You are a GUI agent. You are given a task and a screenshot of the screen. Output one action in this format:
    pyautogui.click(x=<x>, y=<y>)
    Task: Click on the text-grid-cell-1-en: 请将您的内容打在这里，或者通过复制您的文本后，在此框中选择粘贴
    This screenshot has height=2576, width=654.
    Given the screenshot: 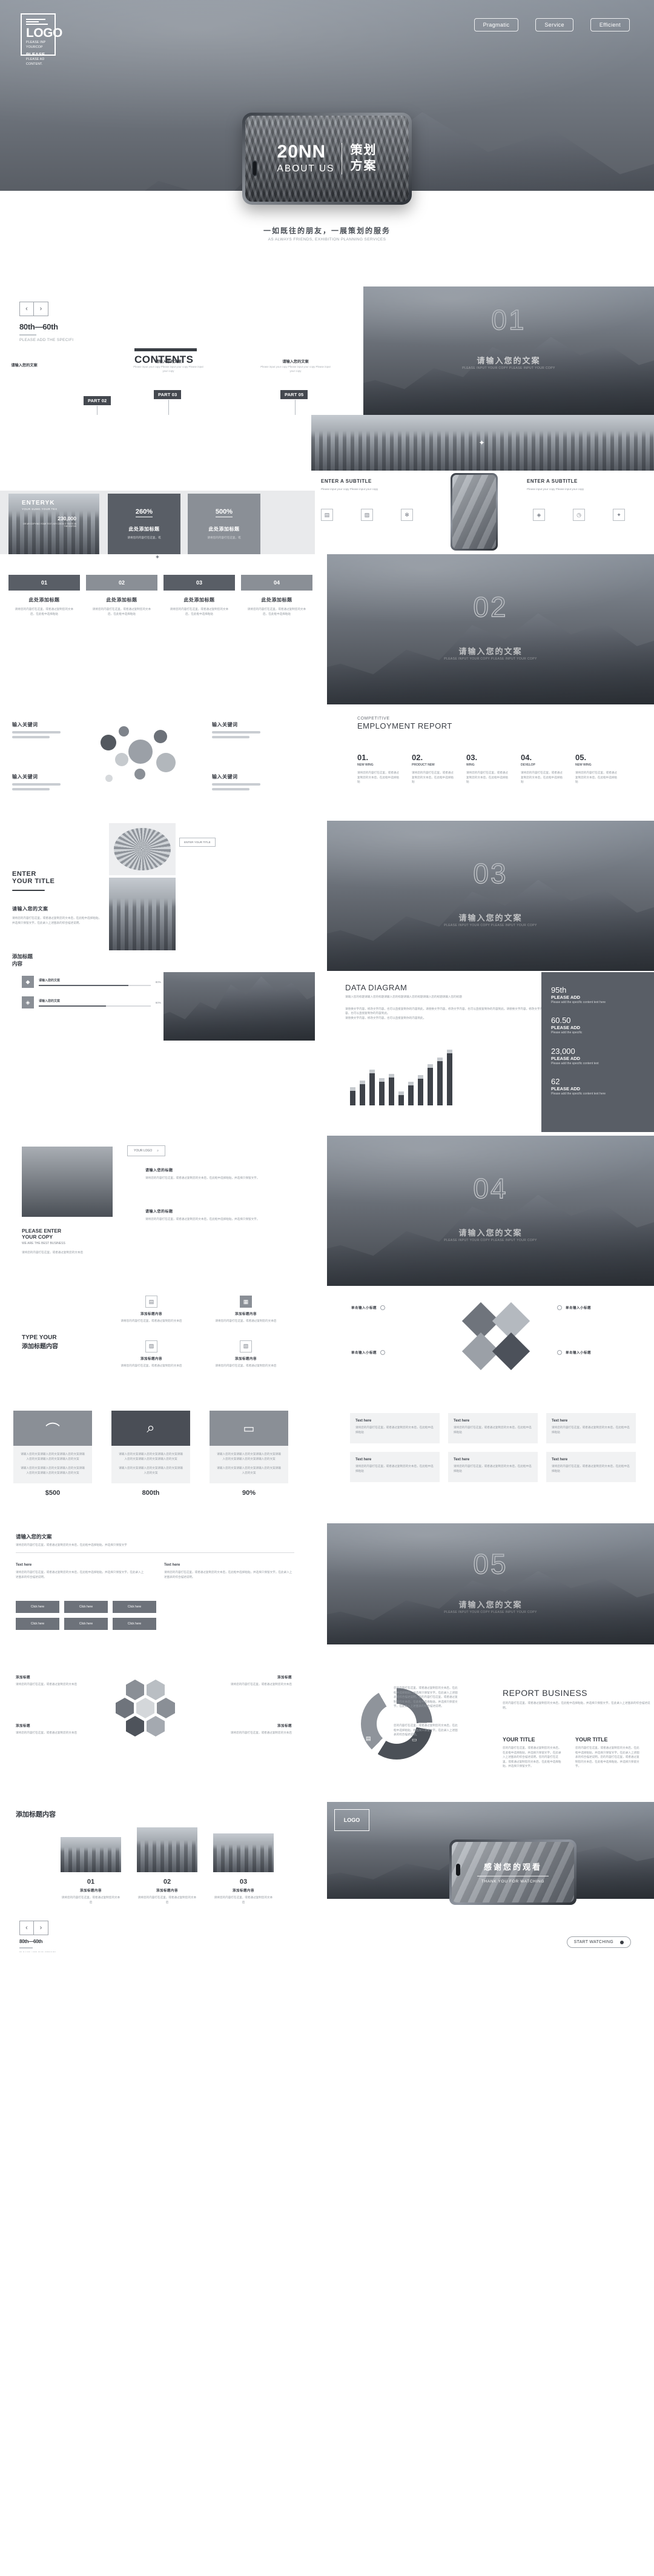 What is the action you would take?
    pyautogui.click(x=394, y=1430)
    